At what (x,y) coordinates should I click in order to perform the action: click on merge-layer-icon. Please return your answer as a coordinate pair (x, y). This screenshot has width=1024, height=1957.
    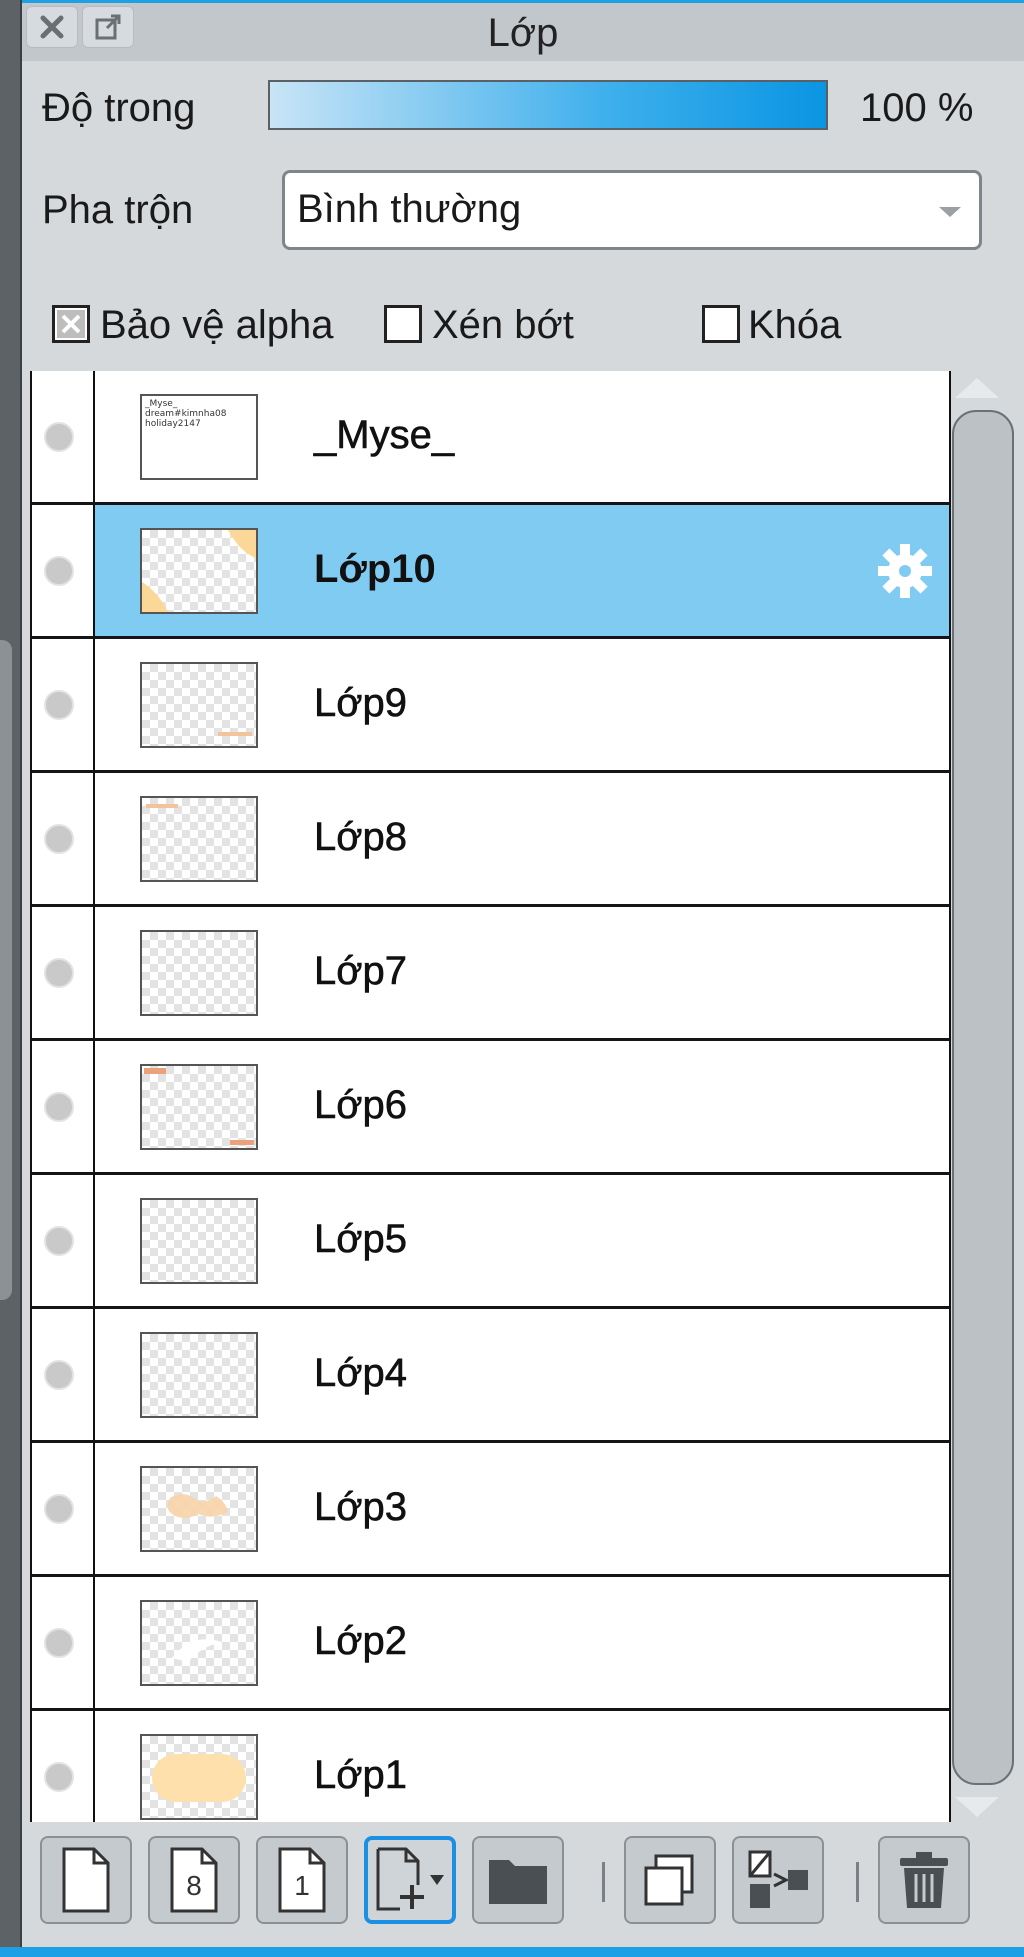
    Looking at the image, I should click on (778, 1879).